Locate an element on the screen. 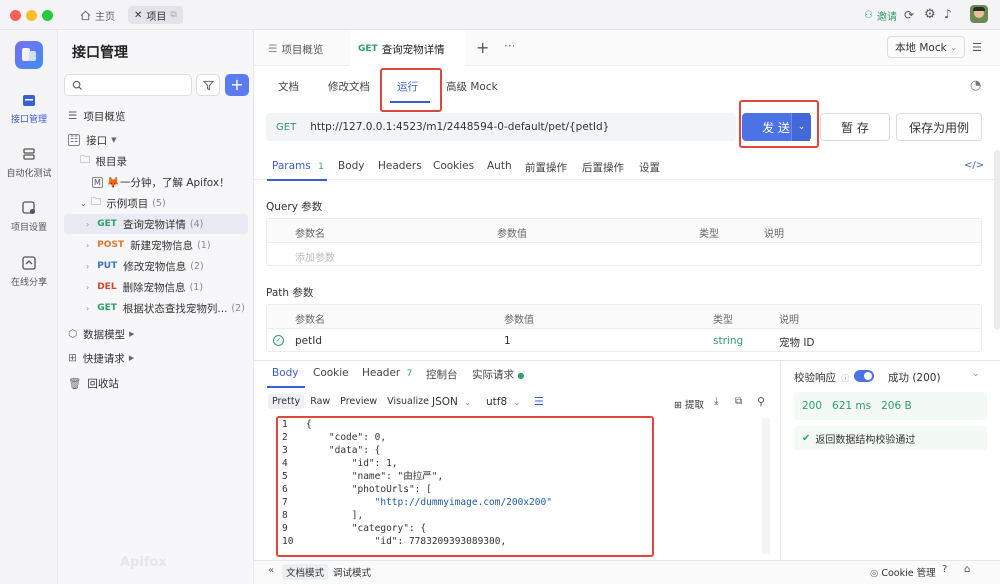 Image resolution: width=1000 pixels, height=584 pixels. avatar is located at coordinates (979, 14).